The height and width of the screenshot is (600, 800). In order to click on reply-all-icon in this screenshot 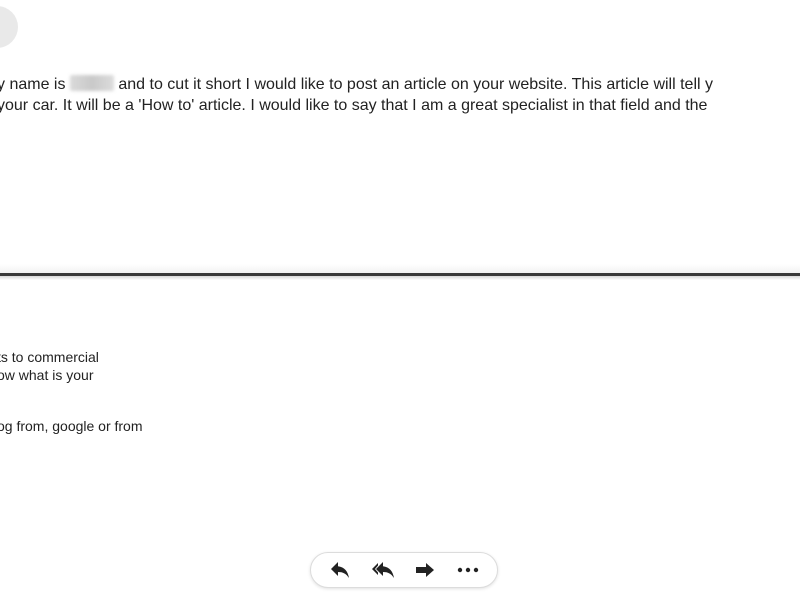, I will do `click(382, 570)`.